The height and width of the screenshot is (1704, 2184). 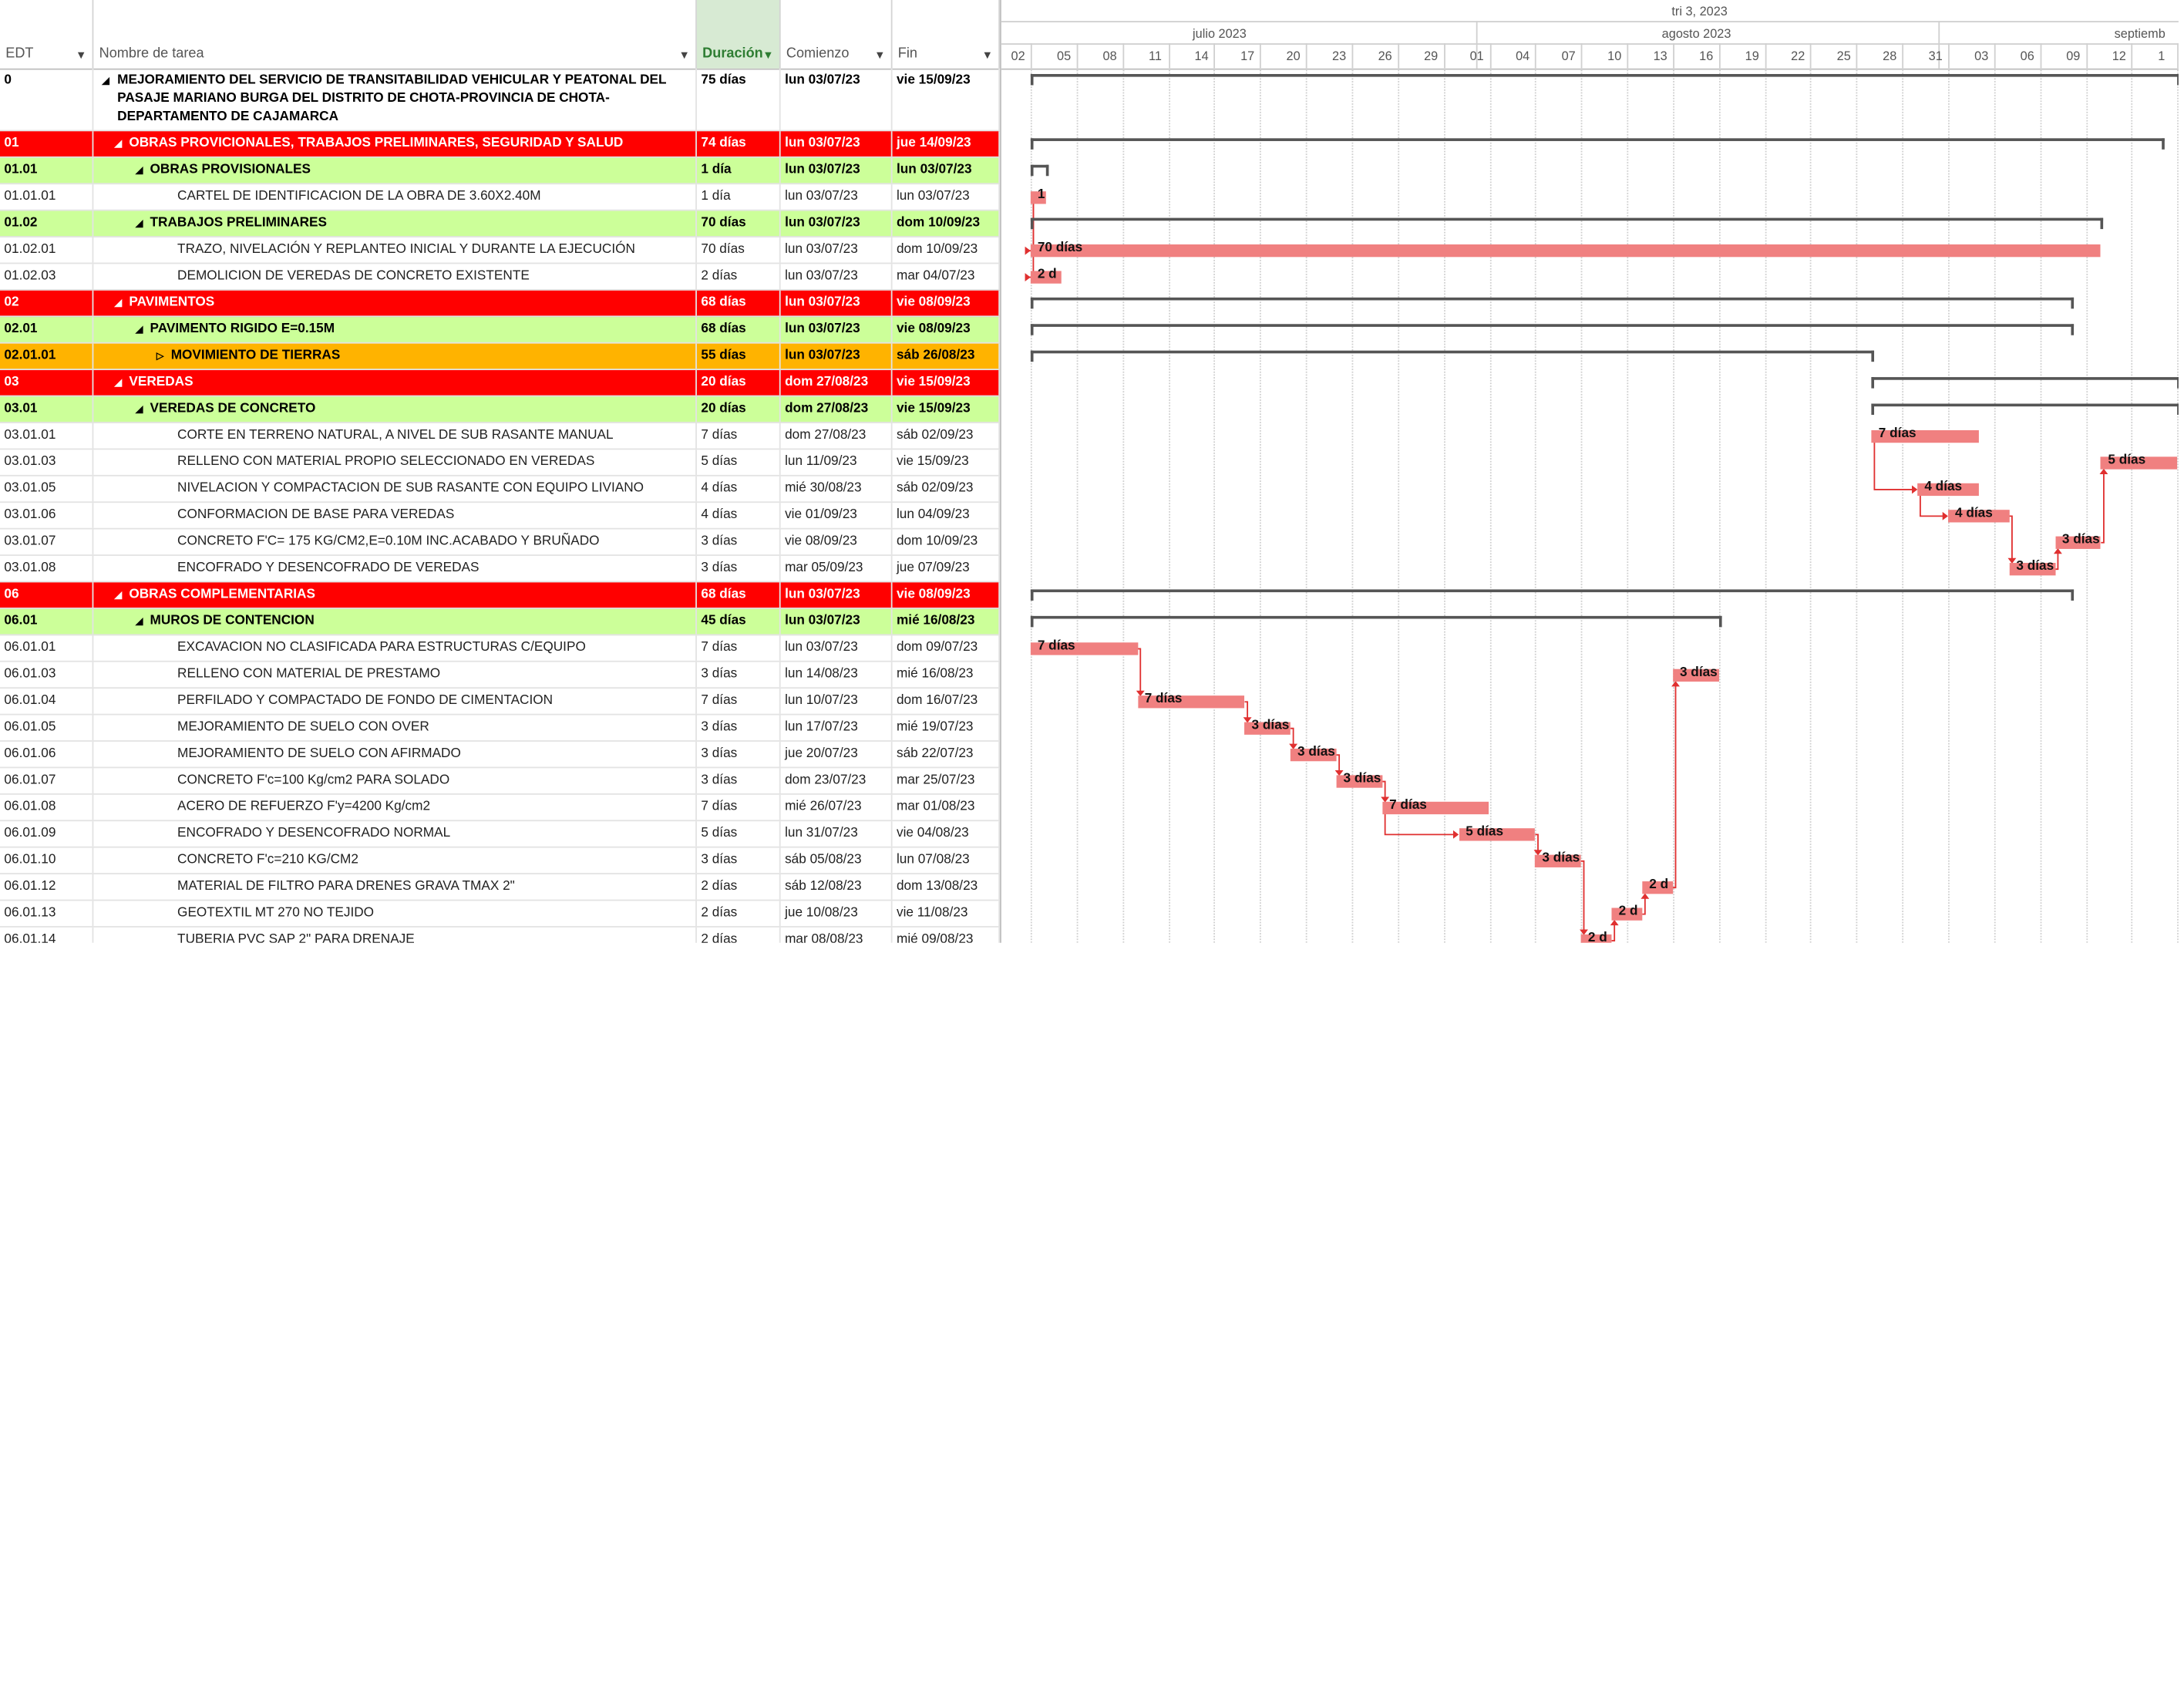 What do you see at coordinates (395, 834) in the screenshot?
I see `task-name-cell: ENCOFRADO Y DESENCOFRADO NORMAL` at bounding box center [395, 834].